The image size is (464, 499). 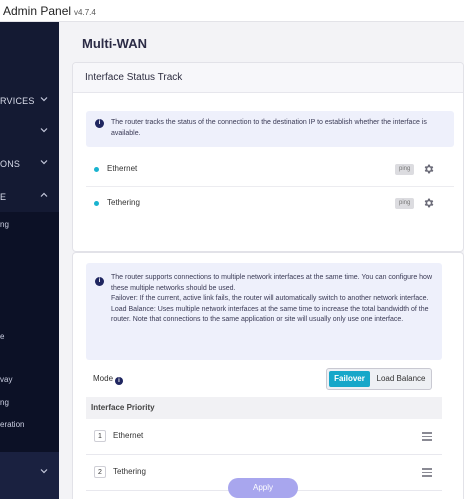 What do you see at coordinates (17, 101) in the screenshot?
I see `sidebar-item-label: RVICES` at bounding box center [17, 101].